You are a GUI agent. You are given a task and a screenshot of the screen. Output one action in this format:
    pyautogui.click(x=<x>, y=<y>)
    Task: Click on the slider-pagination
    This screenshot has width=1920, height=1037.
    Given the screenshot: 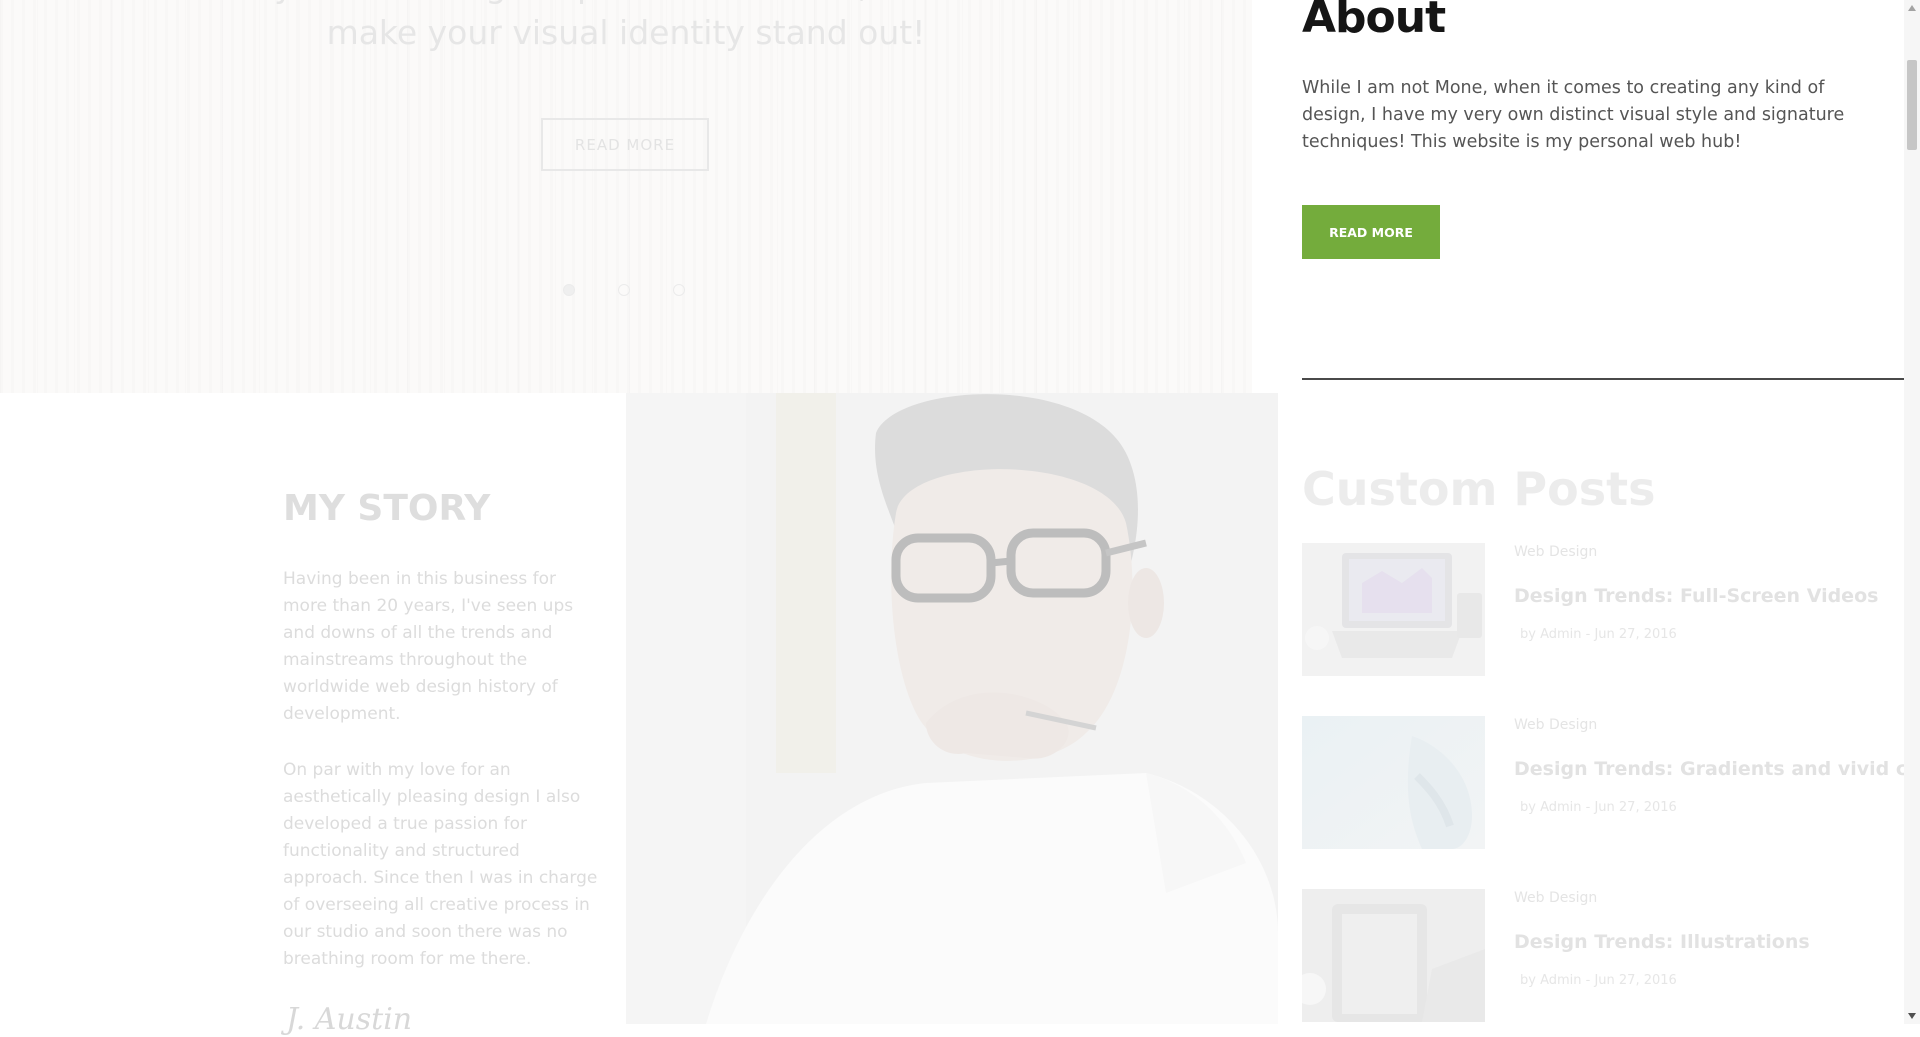 What is the action you would take?
    pyautogui.click(x=624, y=290)
    